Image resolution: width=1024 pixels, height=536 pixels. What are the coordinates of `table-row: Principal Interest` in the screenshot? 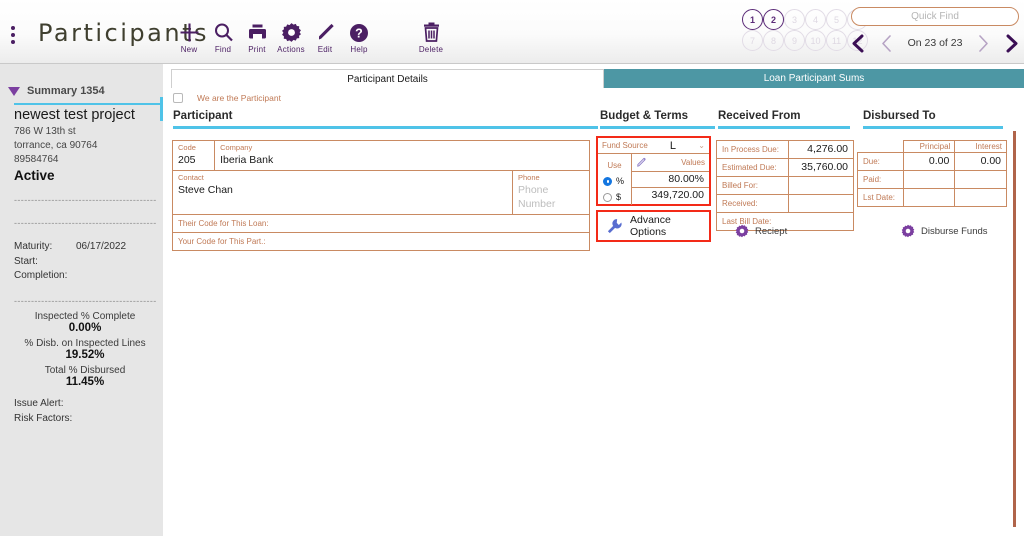 It's located at (932, 146).